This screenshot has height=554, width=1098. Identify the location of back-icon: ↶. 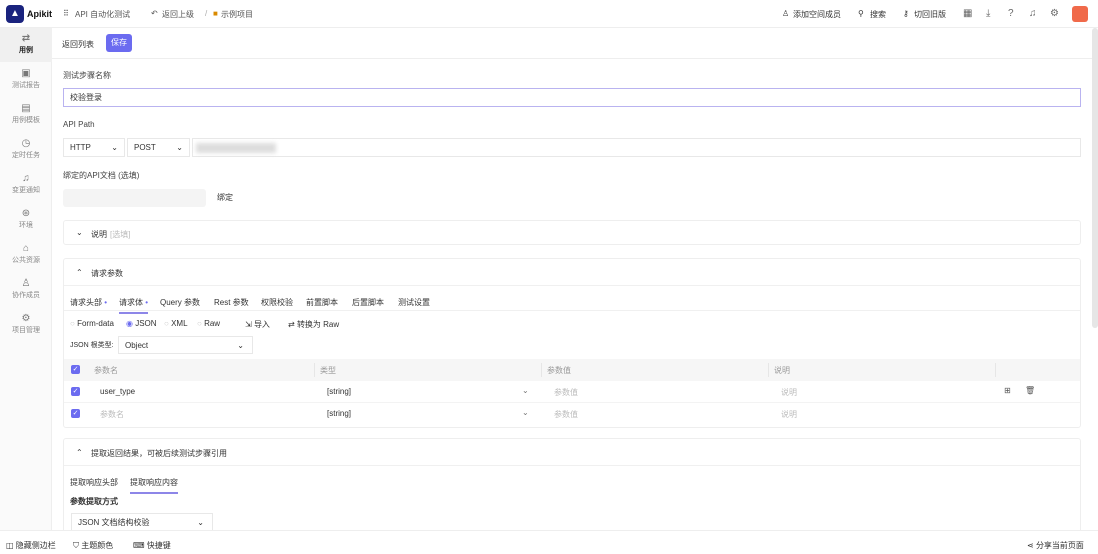
(154, 13).